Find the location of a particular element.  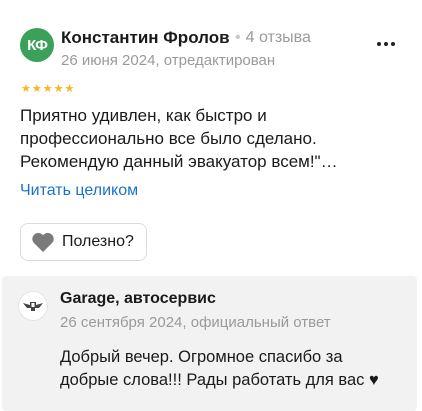

text-line: Приятно удивлен, как быстро и is located at coordinates (143, 115).